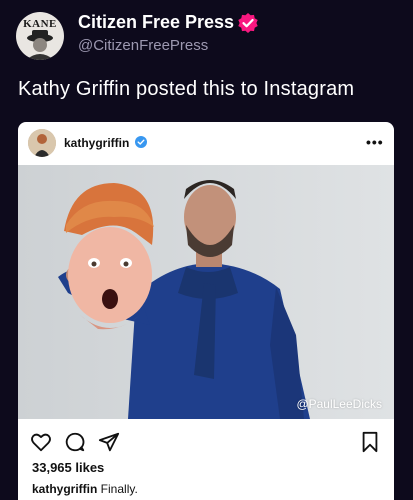  Describe the element at coordinates (64, 489) in the screenshot. I see `caption-username: kathygriffin` at that location.